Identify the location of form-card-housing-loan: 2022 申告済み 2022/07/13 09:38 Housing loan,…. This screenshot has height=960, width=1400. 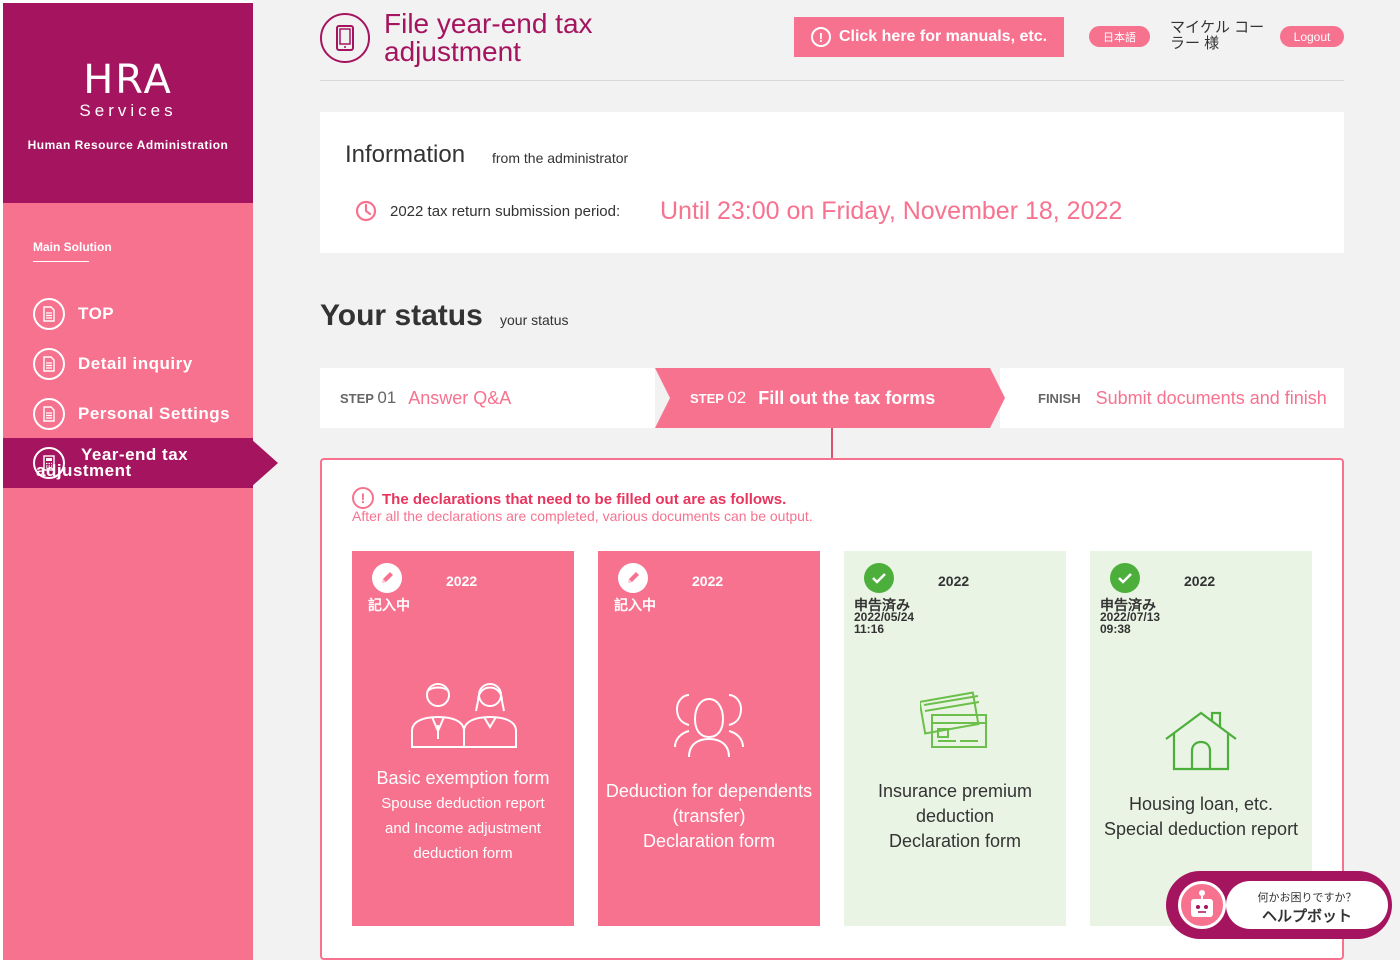
(1201, 738).